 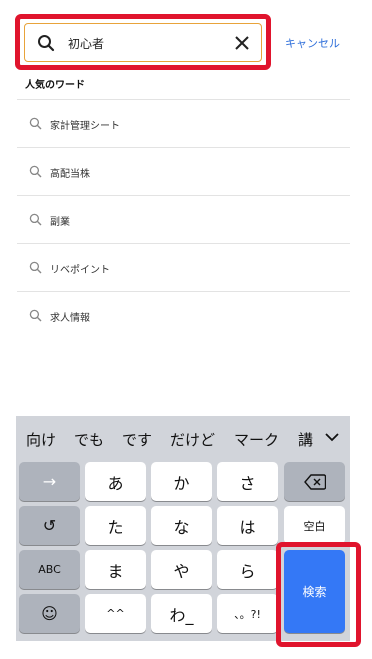 I want to click on search-highlight-box, so click(x=143, y=42).